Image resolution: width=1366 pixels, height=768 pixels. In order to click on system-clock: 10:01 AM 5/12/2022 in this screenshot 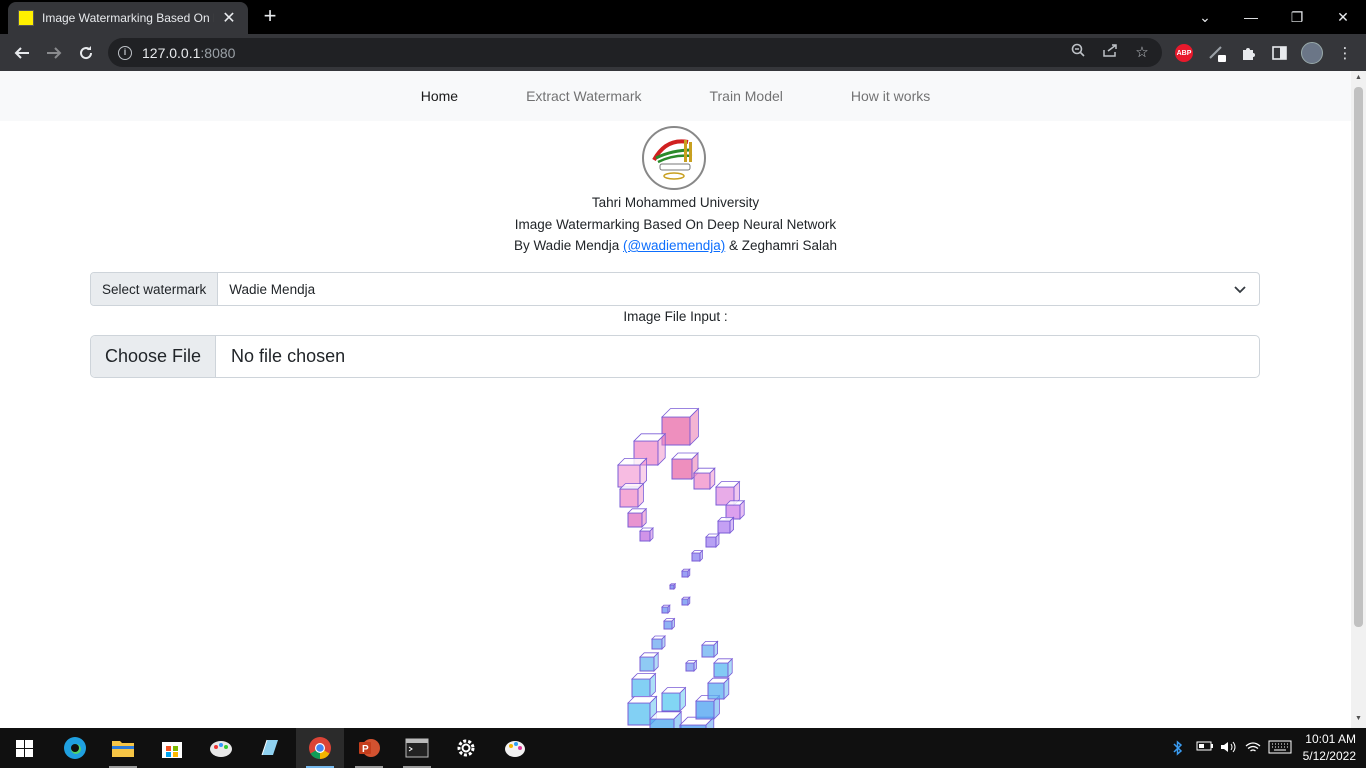, I will do `click(1329, 748)`.